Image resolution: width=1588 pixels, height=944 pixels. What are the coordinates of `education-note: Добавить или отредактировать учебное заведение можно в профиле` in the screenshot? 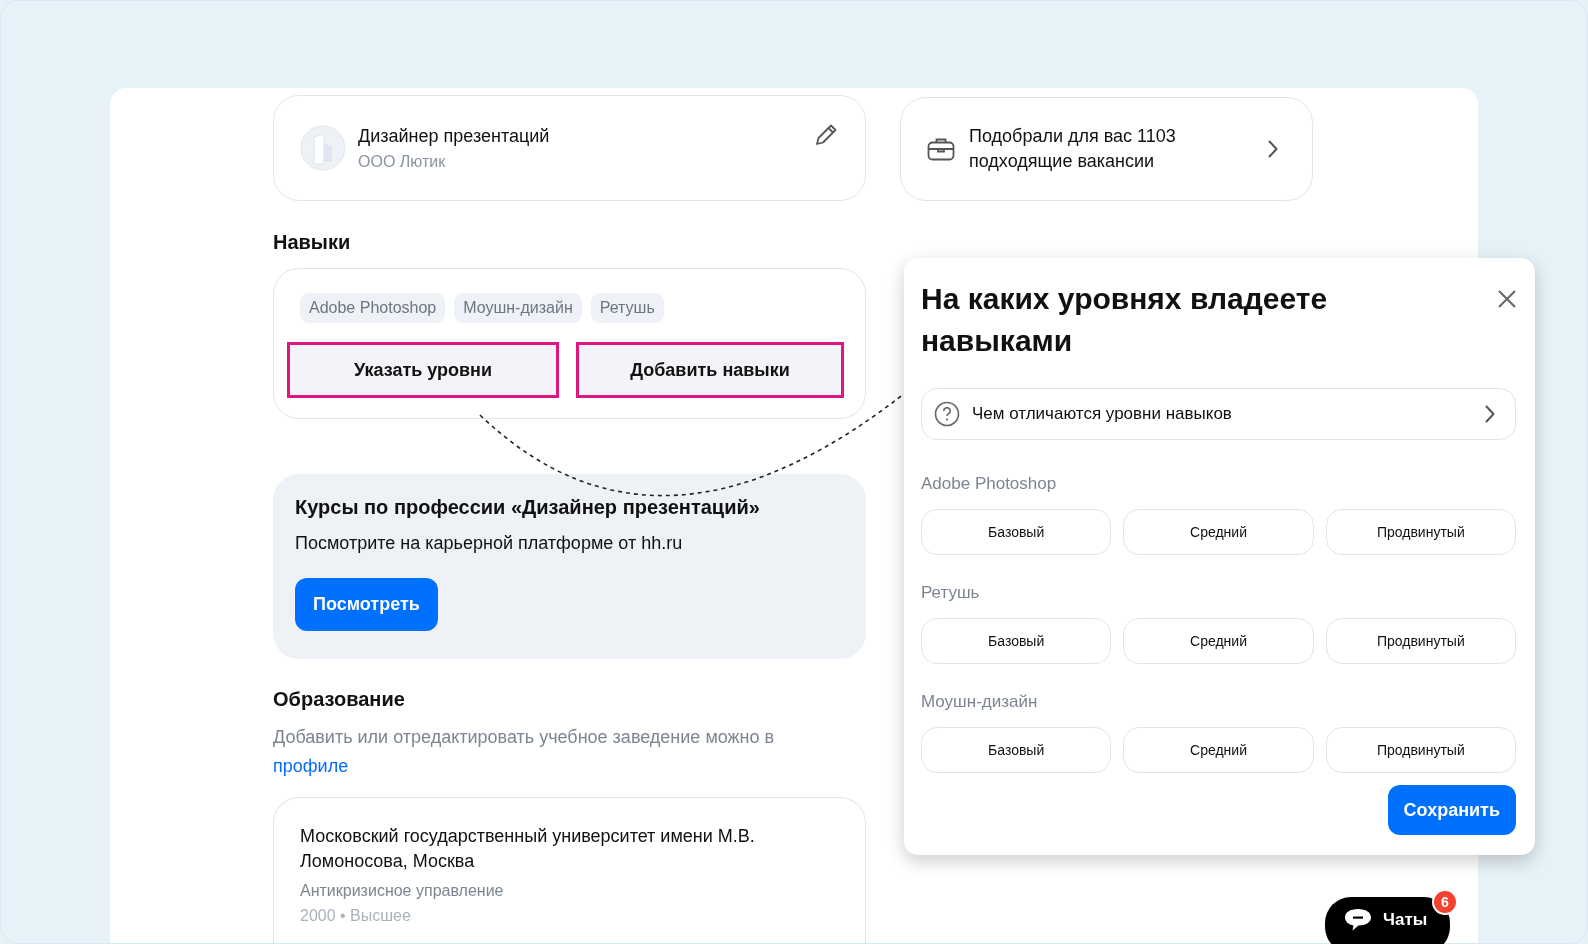 It's located at (524, 752).